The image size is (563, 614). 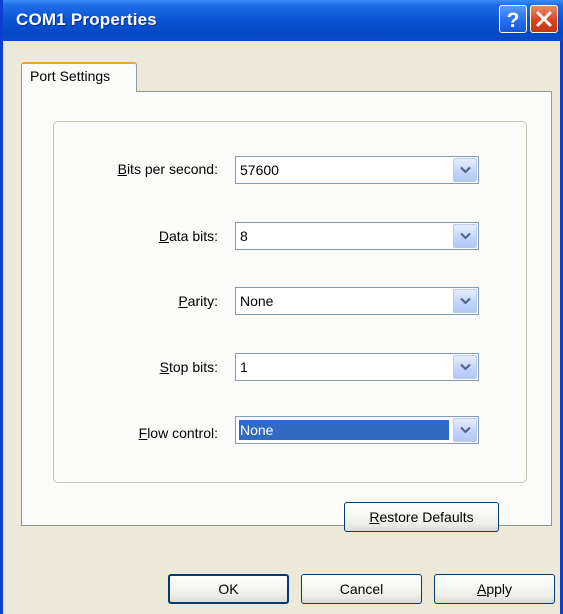 What do you see at coordinates (182, 433) in the screenshot?
I see `flow-control-label-rest: low control:` at bounding box center [182, 433].